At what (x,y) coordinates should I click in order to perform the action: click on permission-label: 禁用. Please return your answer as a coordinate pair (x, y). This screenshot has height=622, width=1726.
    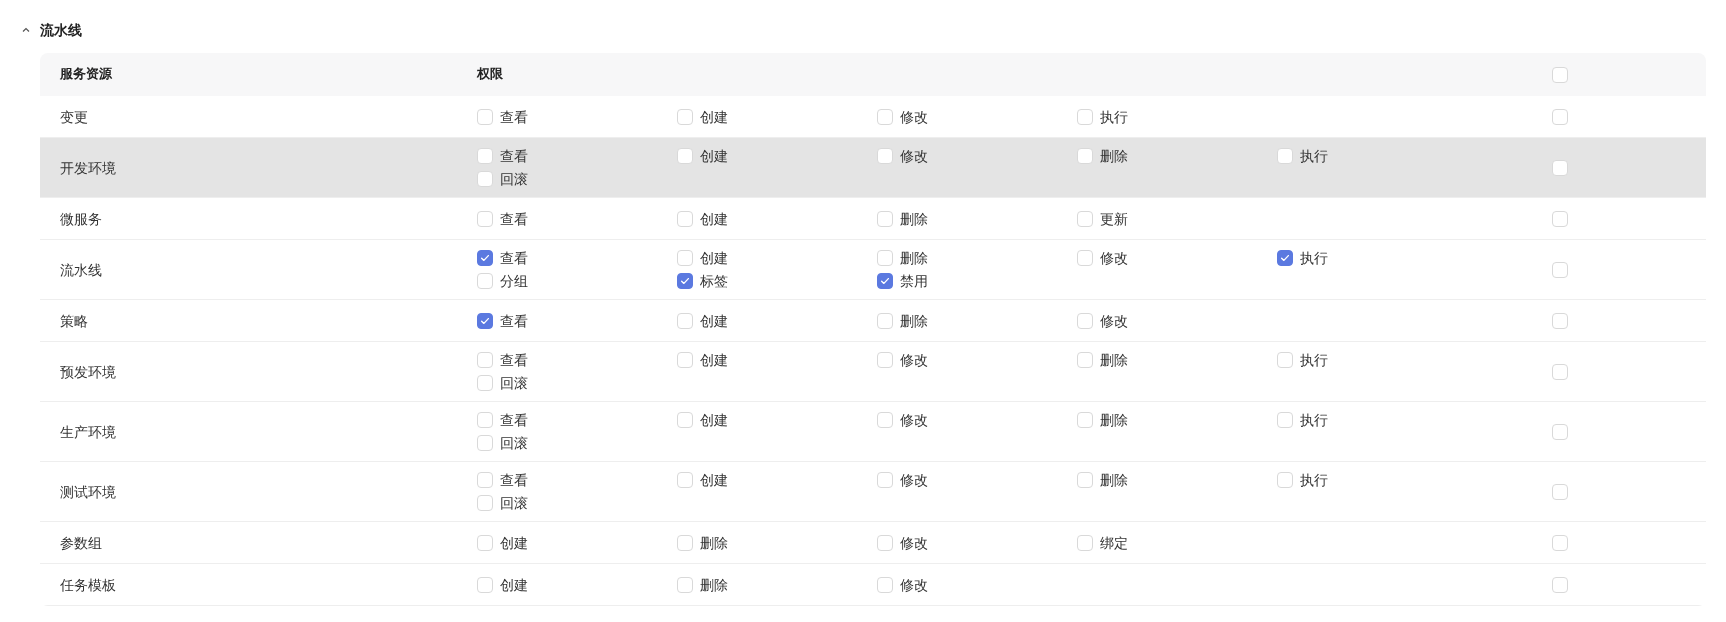
    Looking at the image, I should click on (914, 281).